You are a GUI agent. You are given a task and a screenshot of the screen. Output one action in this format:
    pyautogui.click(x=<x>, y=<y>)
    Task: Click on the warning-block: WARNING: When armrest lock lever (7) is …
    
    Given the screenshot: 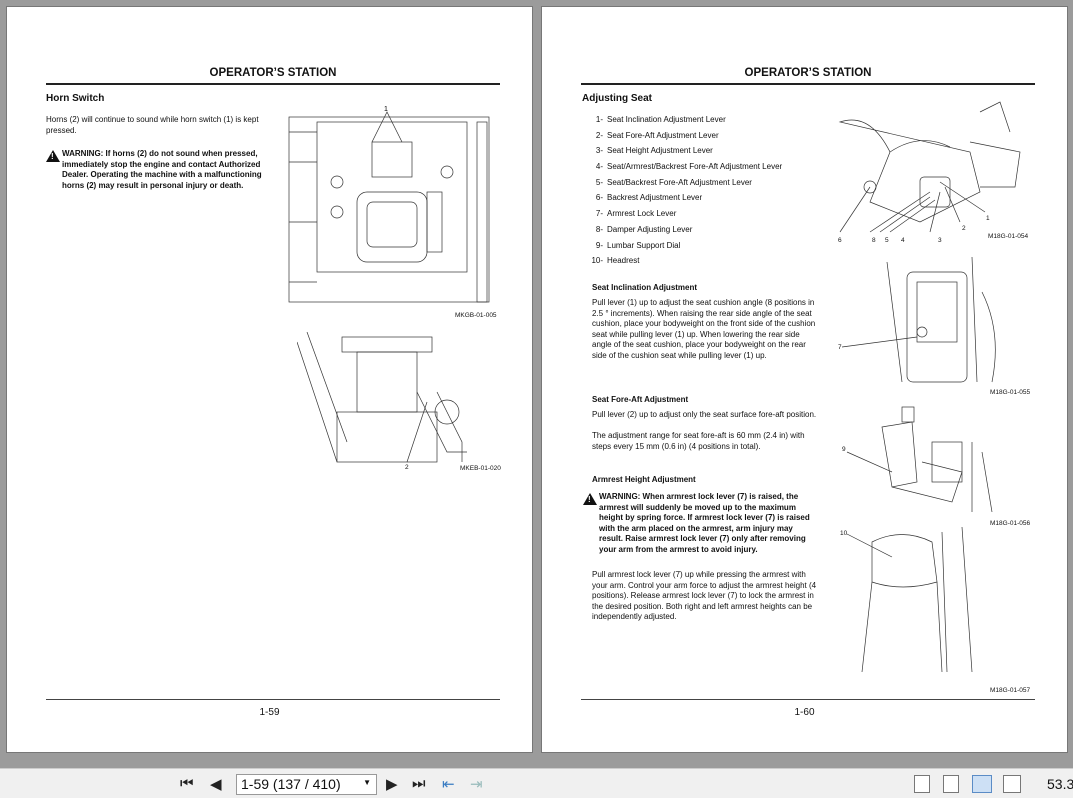 What is the action you would take?
    pyautogui.click(x=700, y=524)
    